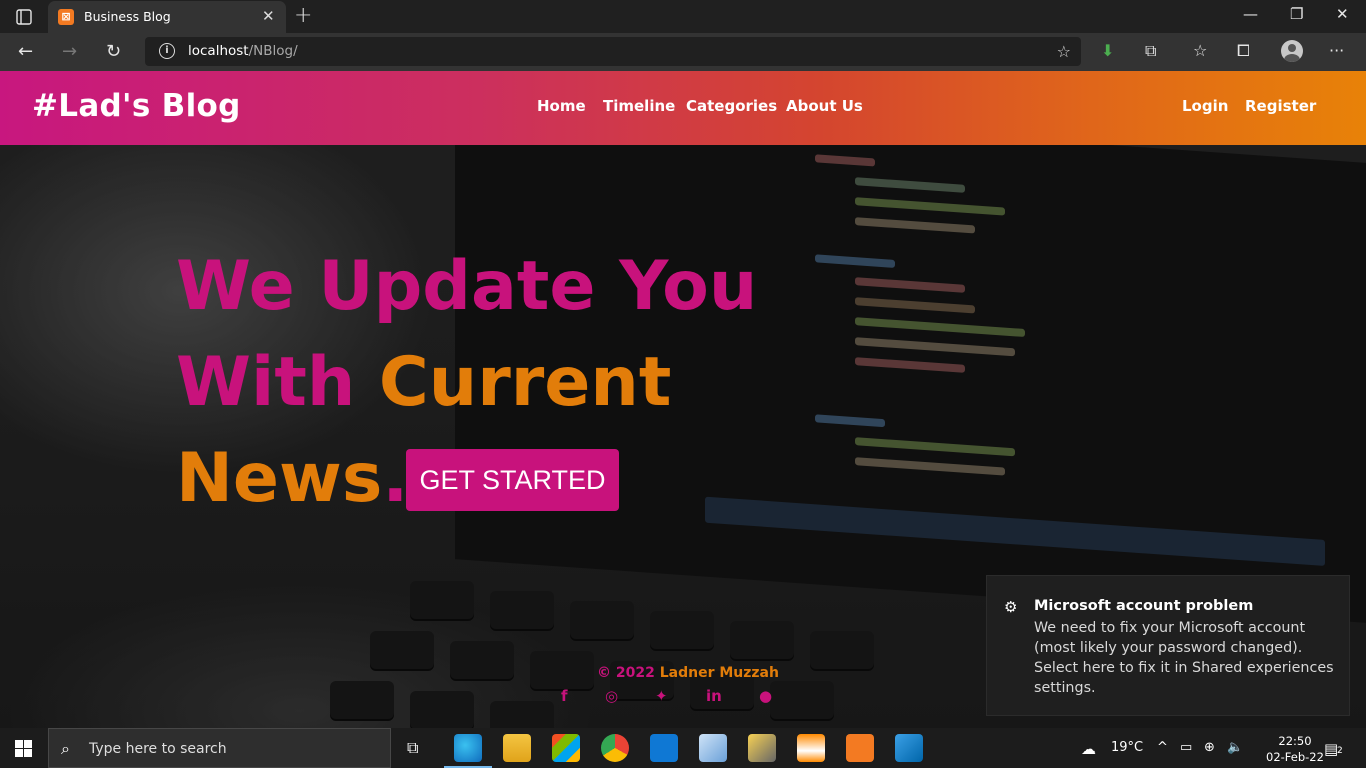 The image size is (1366, 768). What do you see at coordinates (1064, 51) in the screenshot?
I see `add-favorite-icon: ☆` at bounding box center [1064, 51].